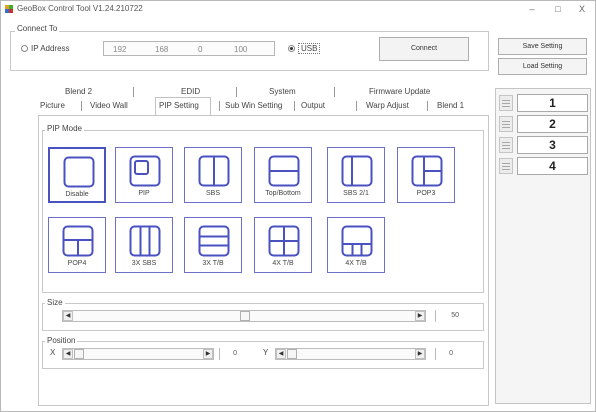 This screenshot has height=412, width=596. Describe the element at coordinates (24, 48) in the screenshot. I see `ip-address-radio` at that location.